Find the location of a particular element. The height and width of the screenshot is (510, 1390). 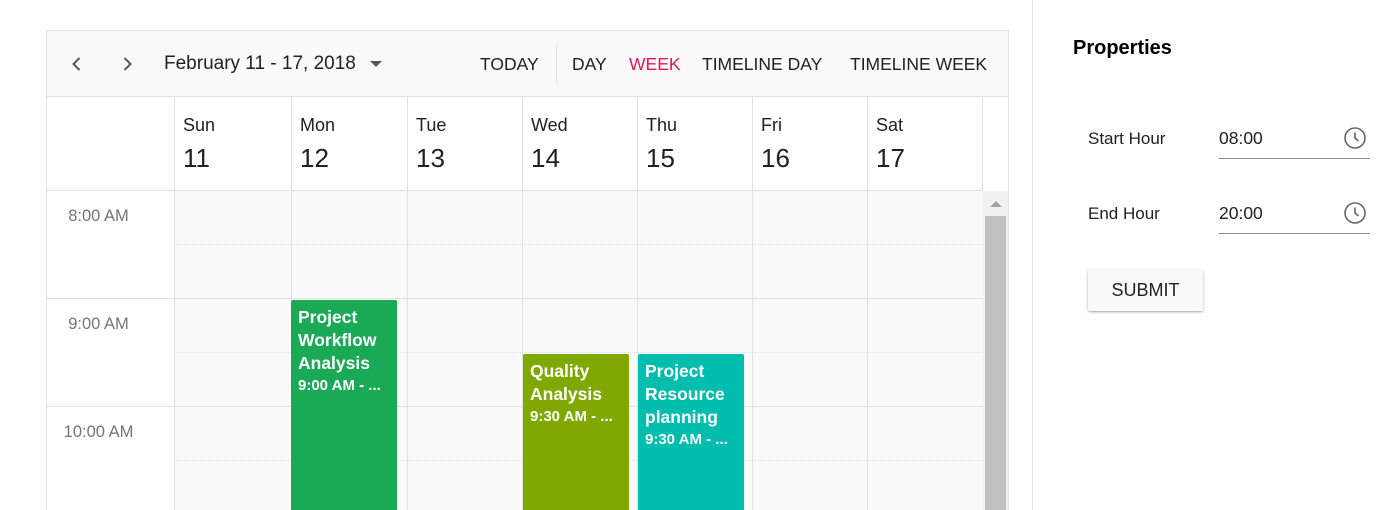

day-number: 15 is located at coordinates (660, 158).